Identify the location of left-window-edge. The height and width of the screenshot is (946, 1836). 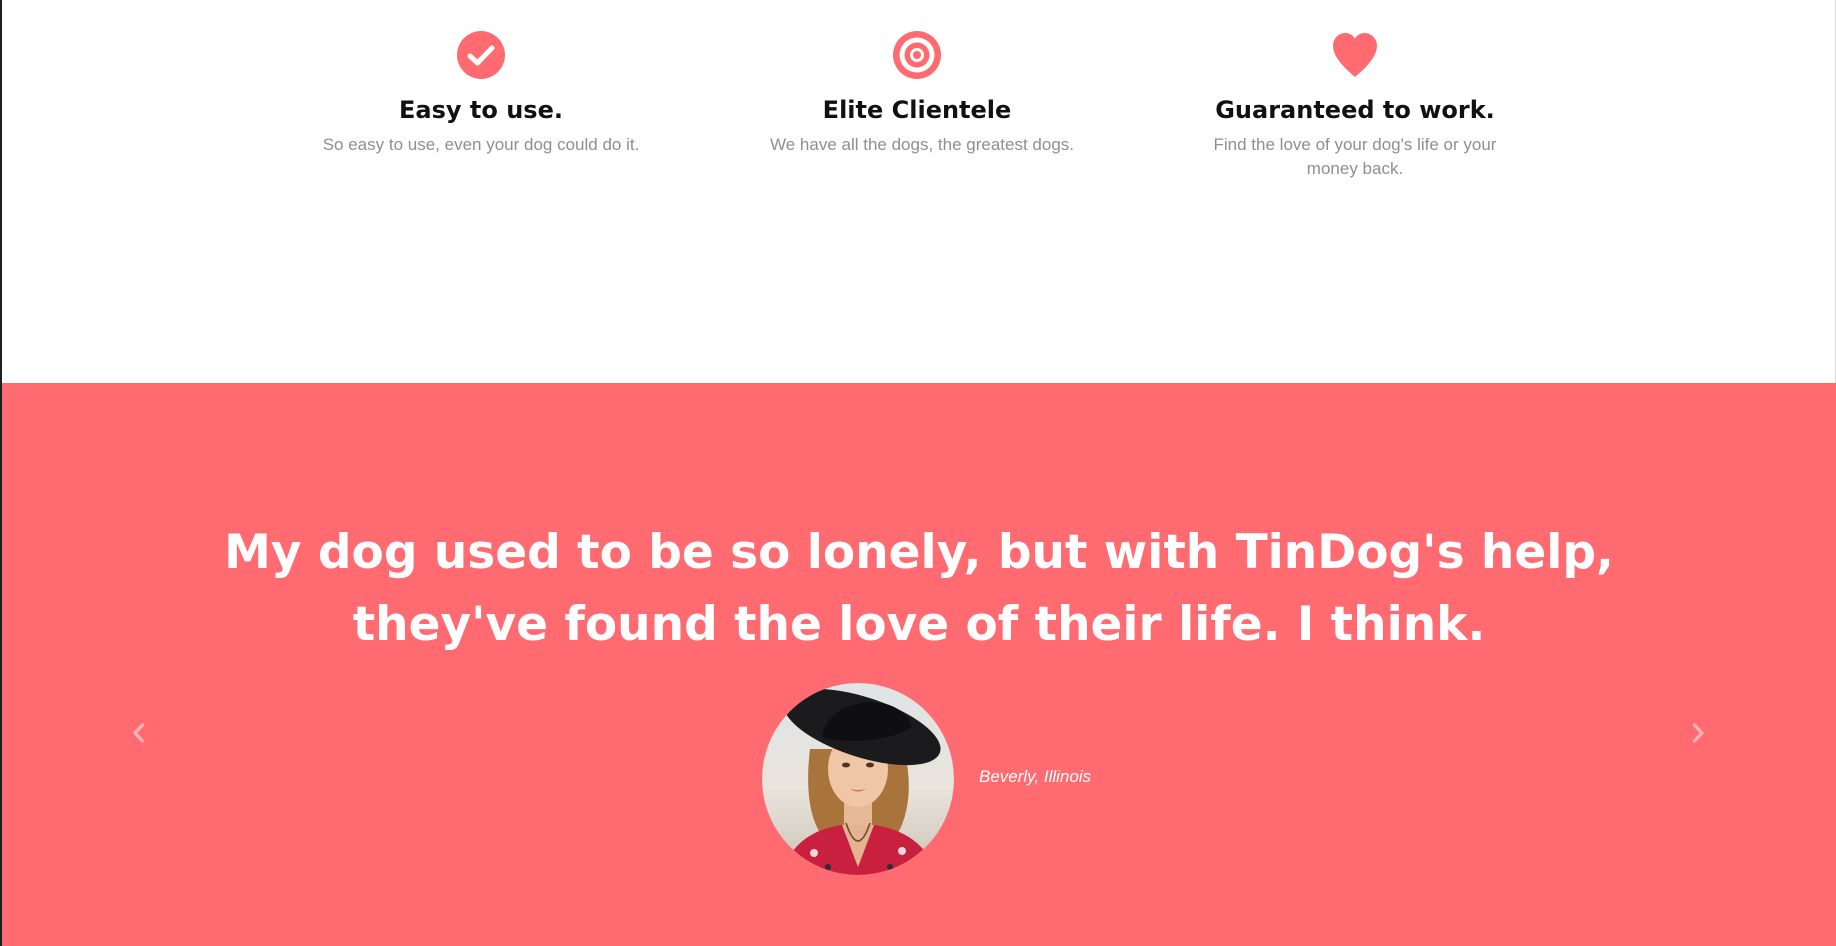
(1, 473).